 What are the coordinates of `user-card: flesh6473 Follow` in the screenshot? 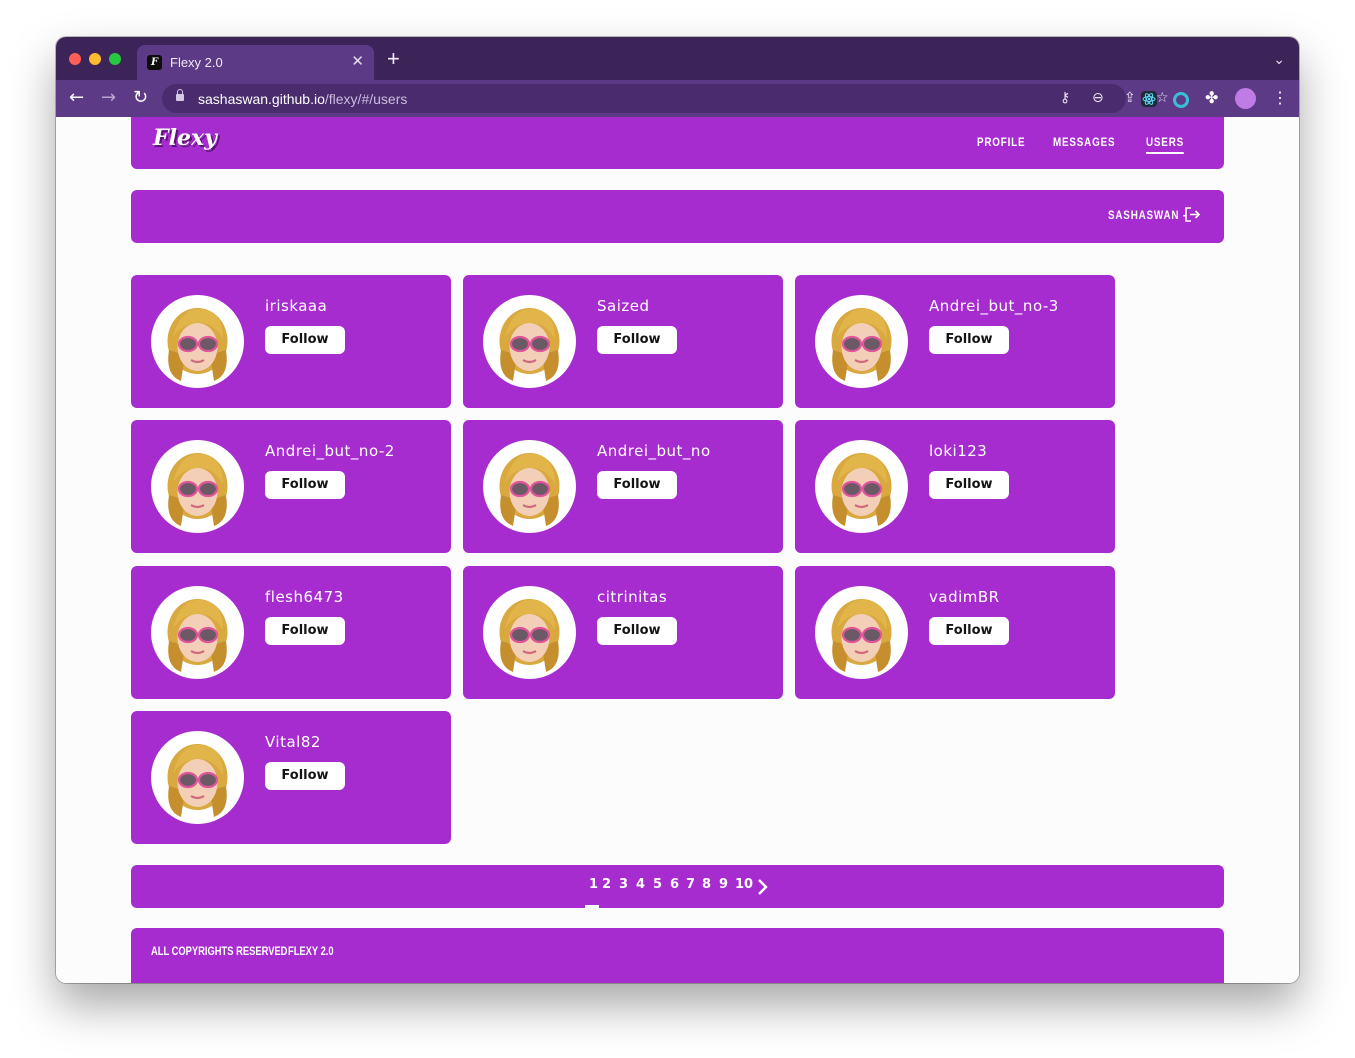 It's located at (291, 632).